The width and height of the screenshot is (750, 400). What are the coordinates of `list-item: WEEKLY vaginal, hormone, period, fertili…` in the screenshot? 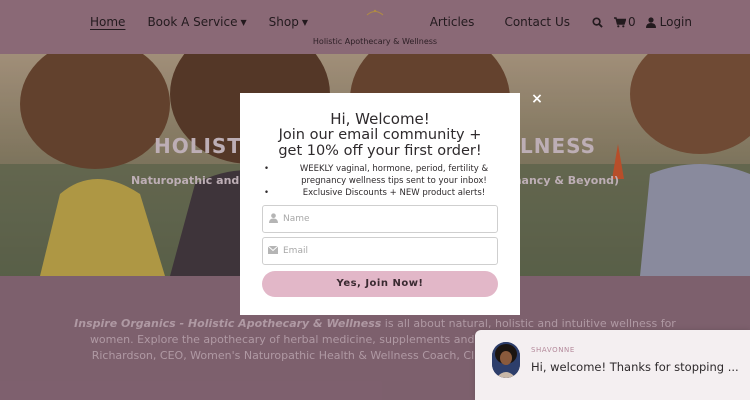 It's located at (384, 175).